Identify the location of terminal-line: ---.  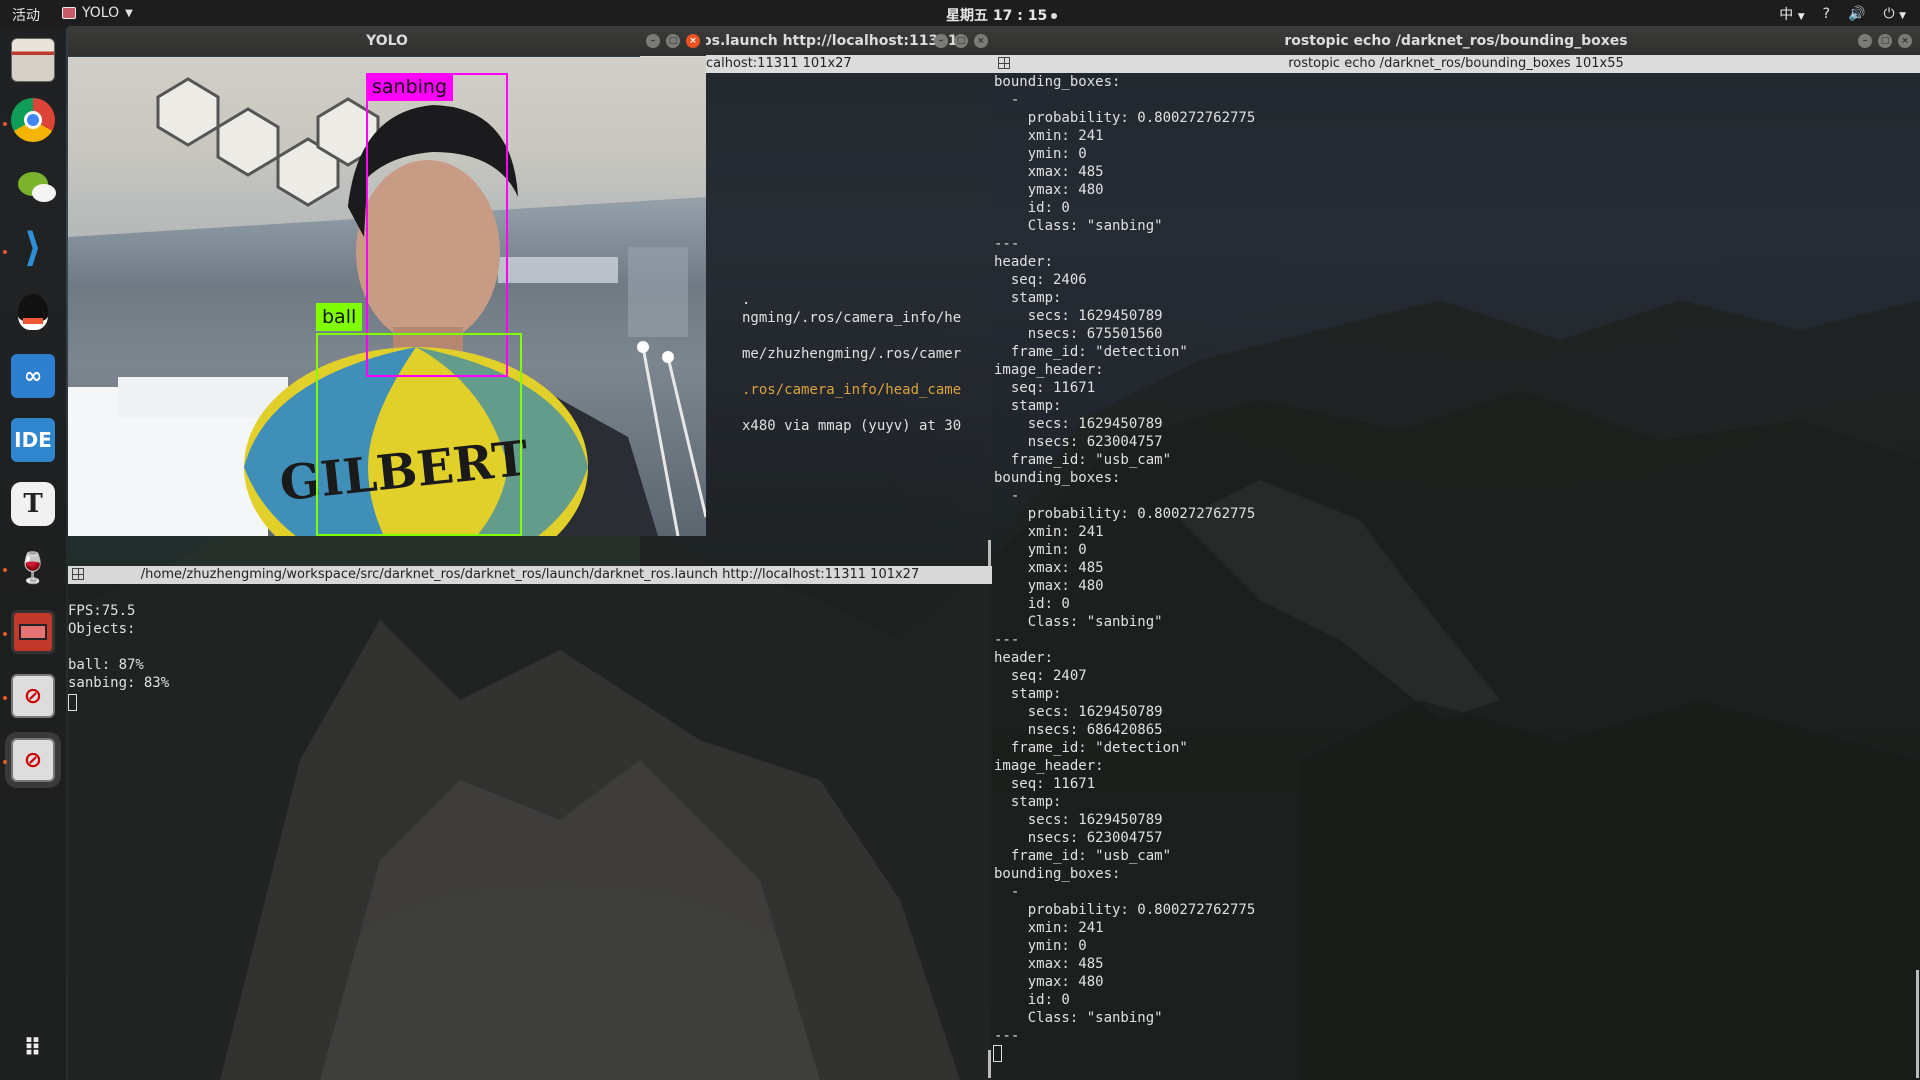
(1007, 640).